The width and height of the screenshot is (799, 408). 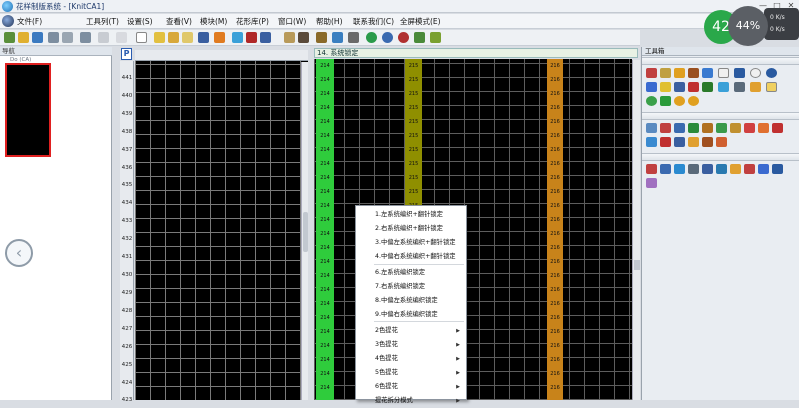 I want to click on select-icon, so click(x=755, y=87).